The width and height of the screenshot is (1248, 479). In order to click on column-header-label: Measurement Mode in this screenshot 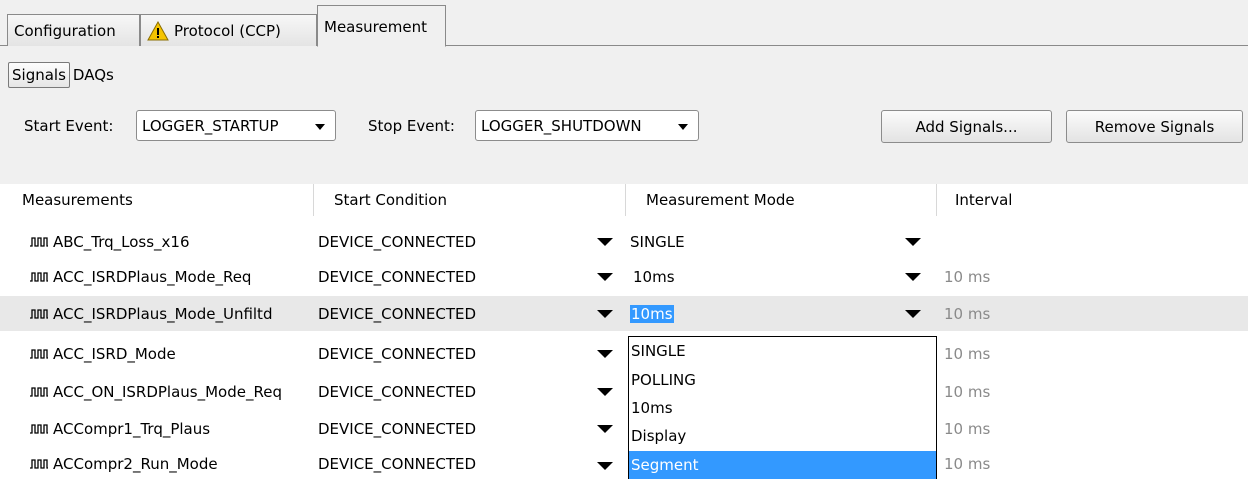, I will do `click(720, 200)`.